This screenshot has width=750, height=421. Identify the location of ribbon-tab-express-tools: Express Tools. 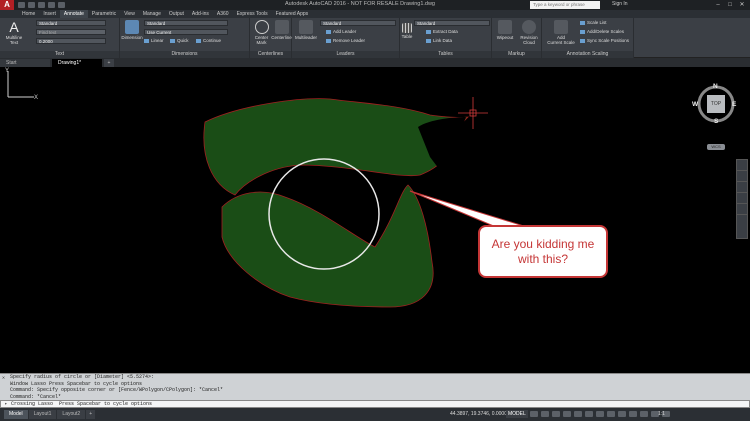
(252, 14).